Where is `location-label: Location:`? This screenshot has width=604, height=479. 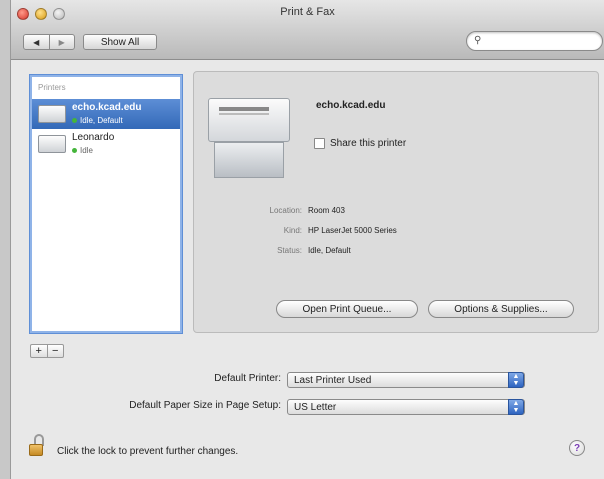 location-label: Location: is located at coordinates (285, 210).